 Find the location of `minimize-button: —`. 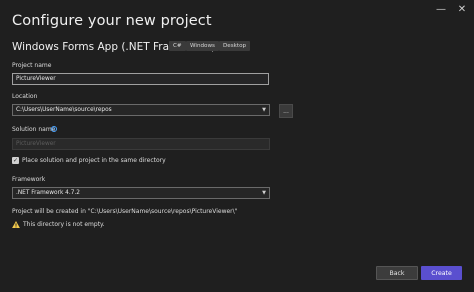

minimize-button: — is located at coordinates (441, 9).